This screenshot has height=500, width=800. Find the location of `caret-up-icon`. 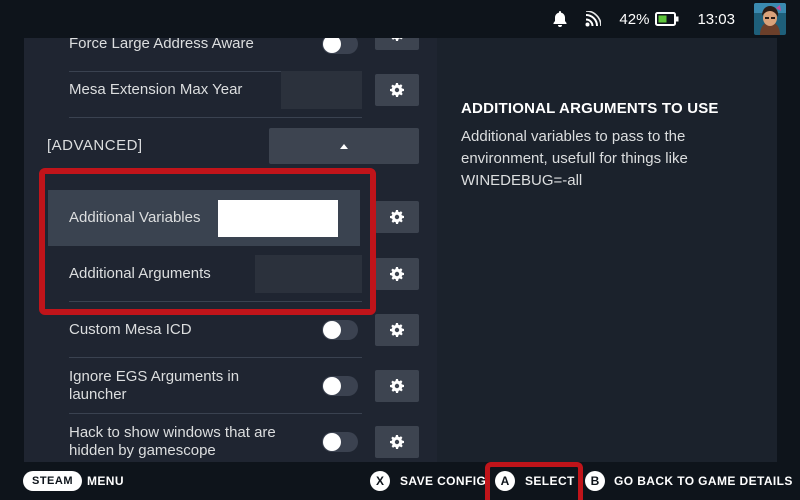

caret-up-icon is located at coordinates (344, 146).